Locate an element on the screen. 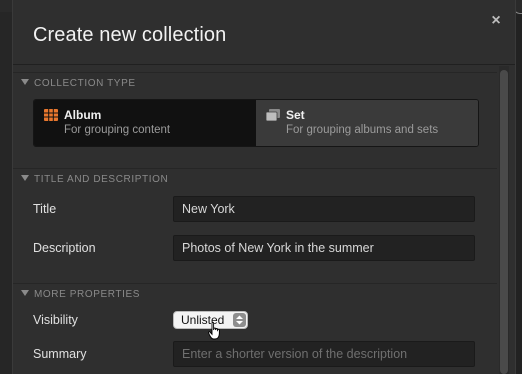  visibility-label: Visibility is located at coordinates (55, 320).